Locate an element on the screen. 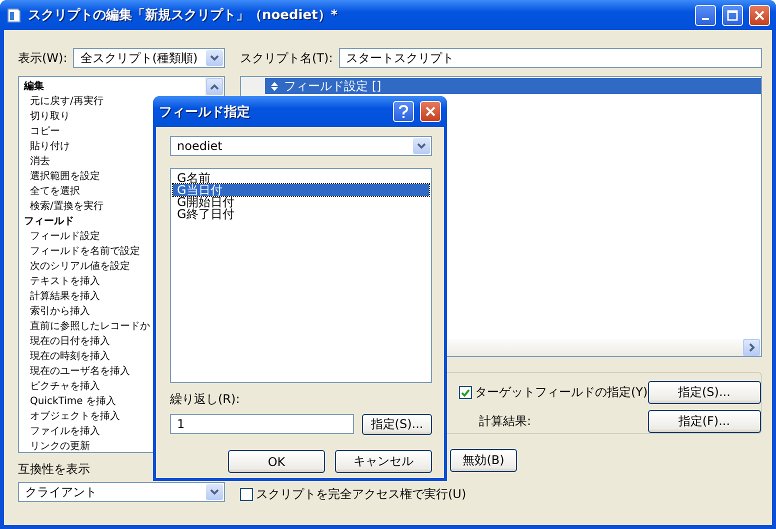 Image resolution: width=776 pixels, height=529 pixels. script-step: フィールド設定 [] is located at coordinates (513, 86).